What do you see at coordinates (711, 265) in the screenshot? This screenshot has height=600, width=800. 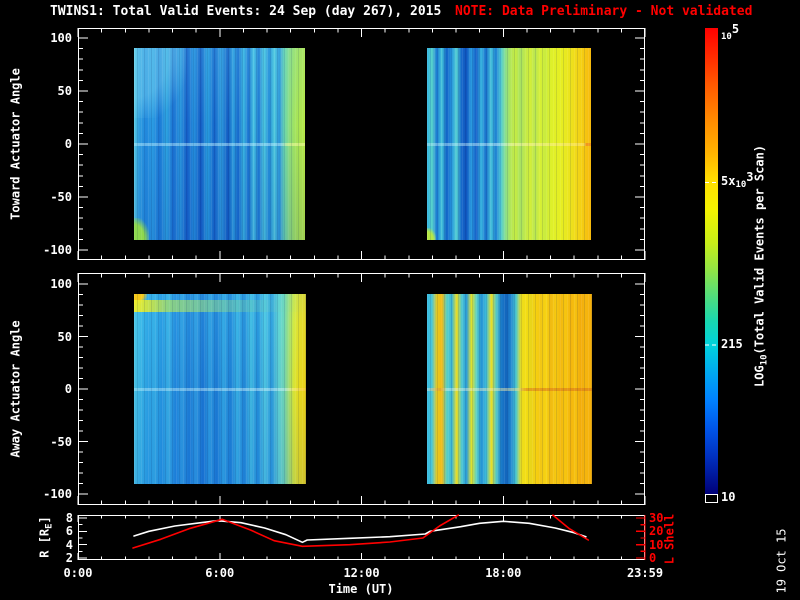 I see `colorbar` at bounding box center [711, 265].